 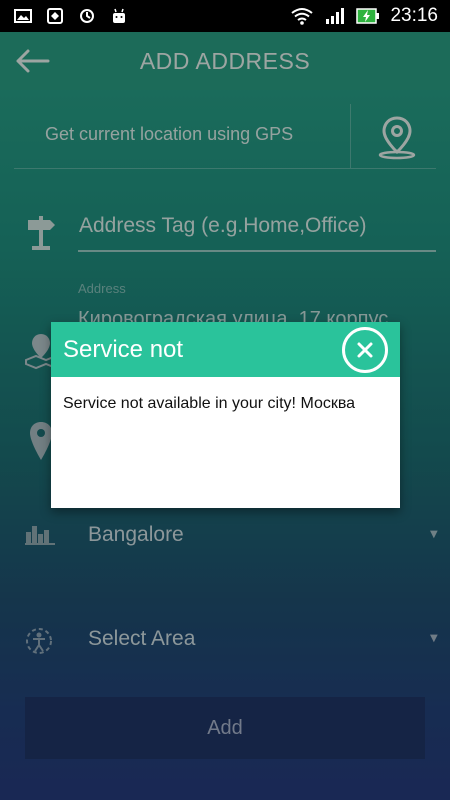 What do you see at coordinates (87, 16) in the screenshot?
I see `sync-icon` at bounding box center [87, 16].